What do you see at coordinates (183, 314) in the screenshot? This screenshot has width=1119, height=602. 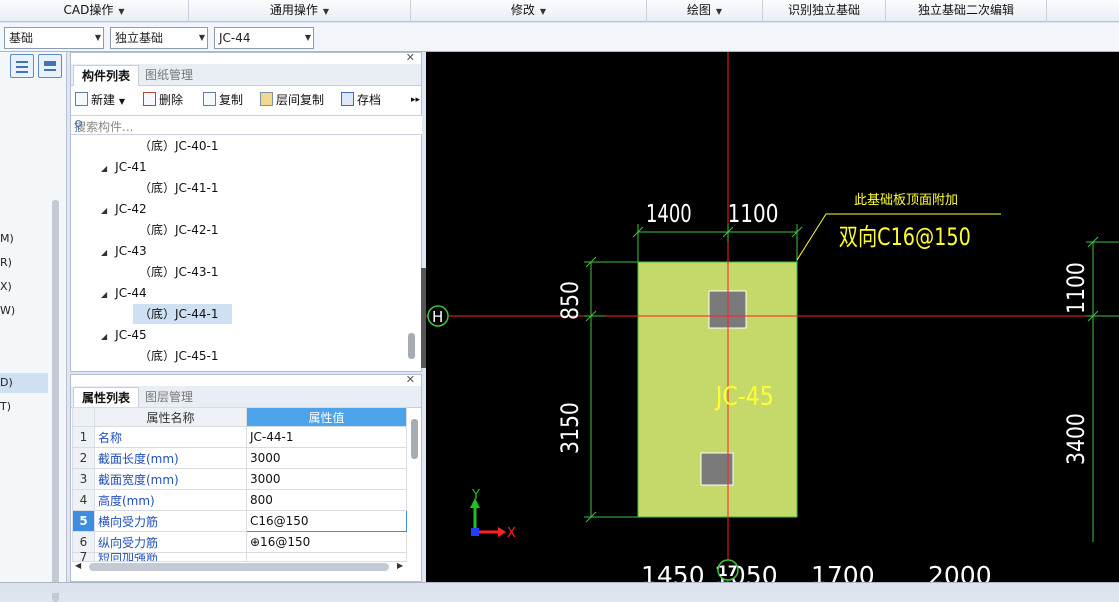 I see `tree-node-item: （底）JC-44-1` at bounding box center [183, 314].